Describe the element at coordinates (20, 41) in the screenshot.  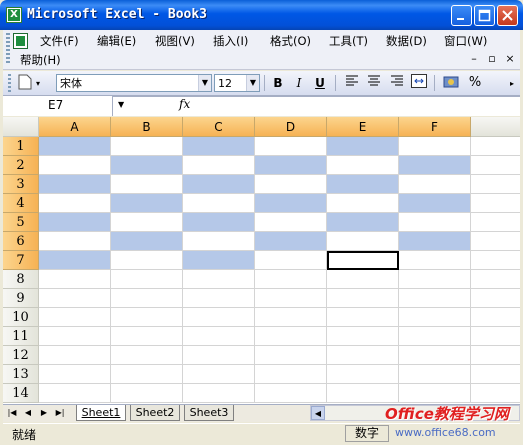
I see `workbook-icon` at that location.